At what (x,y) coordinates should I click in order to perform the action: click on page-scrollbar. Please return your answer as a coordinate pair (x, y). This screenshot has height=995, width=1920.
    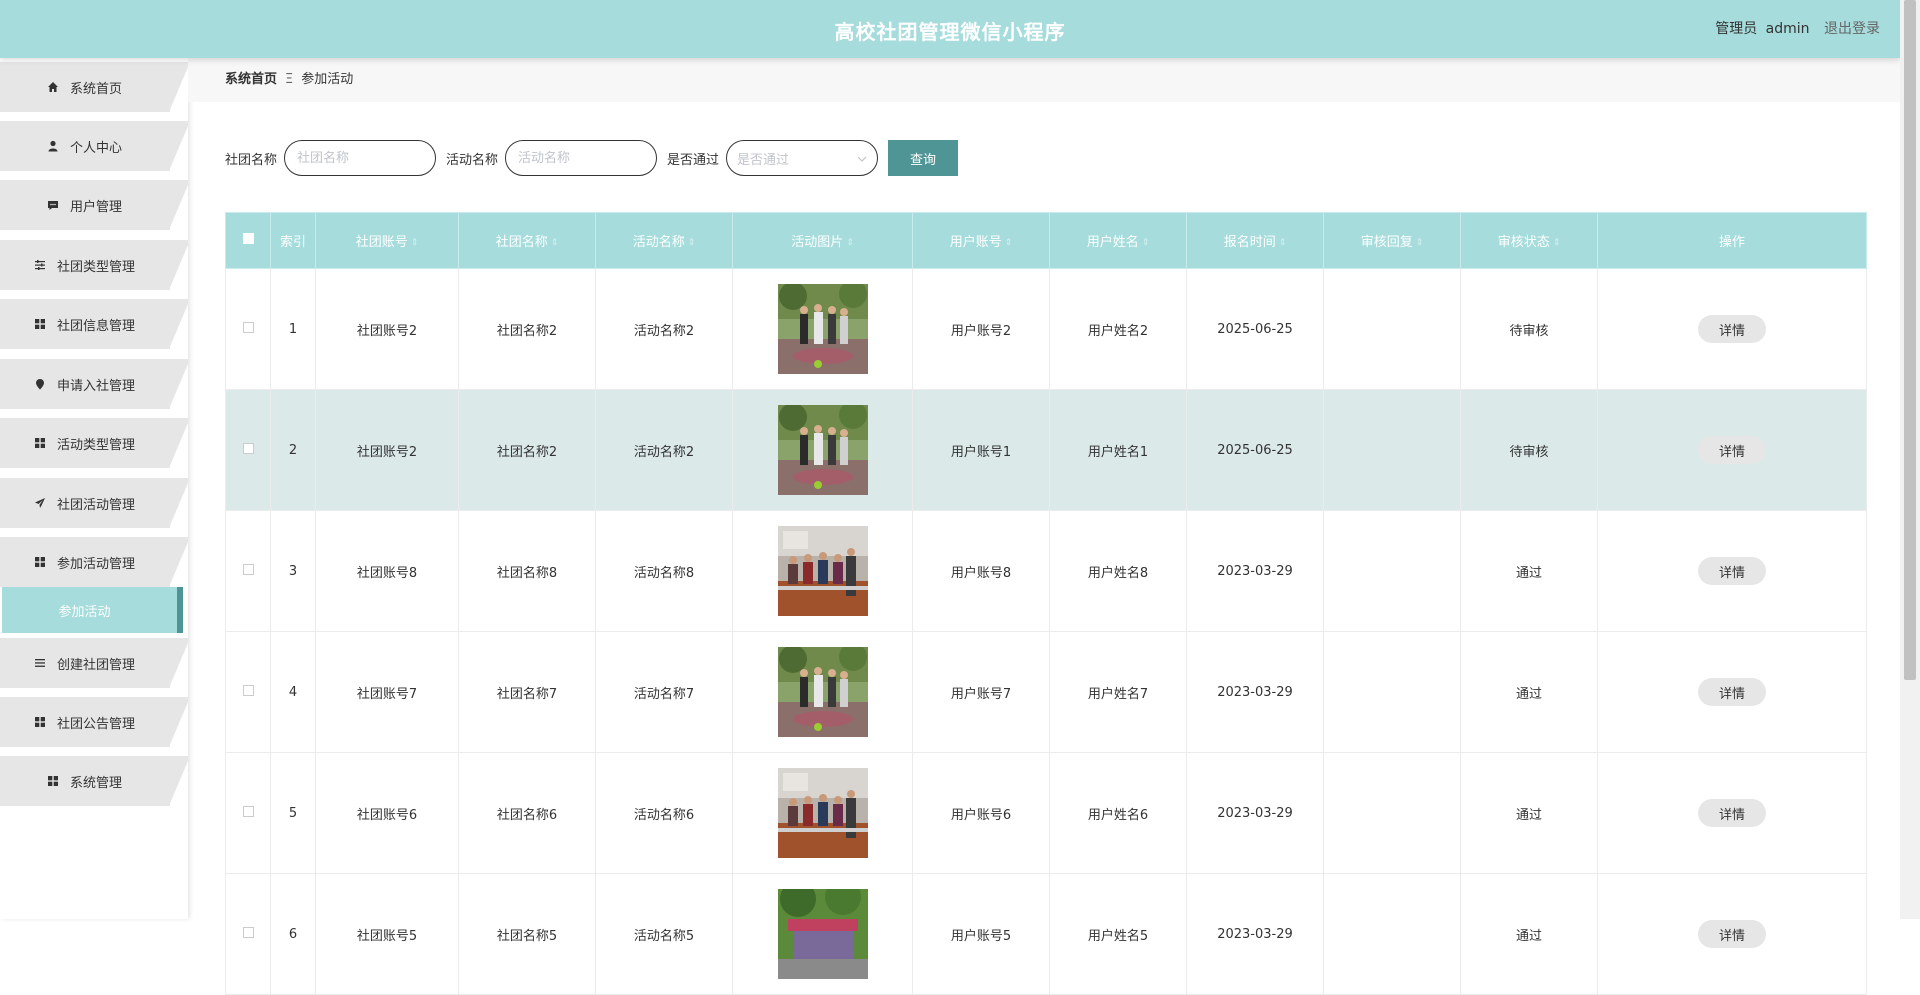
    Looking at the image, I should click on (1910, 459).